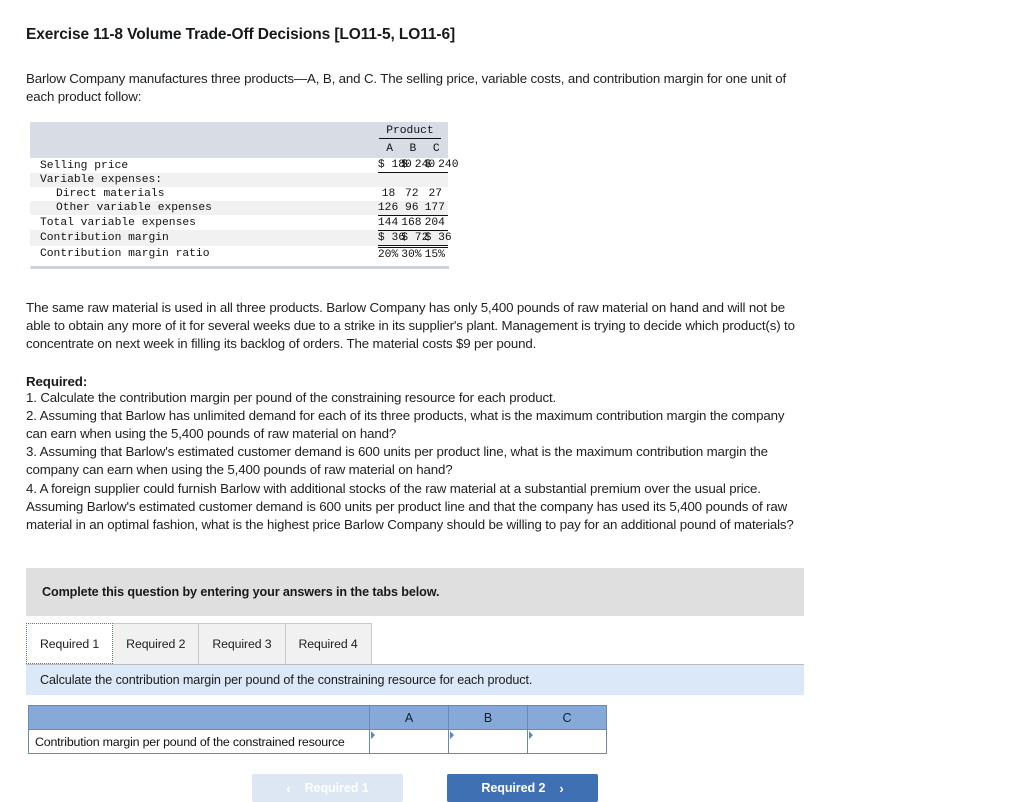 The height and width of the screenshot is (802, 1024). Describe the element at coordinates (389, 149) in the screenshot. I see `column-header-a: A` at that location.